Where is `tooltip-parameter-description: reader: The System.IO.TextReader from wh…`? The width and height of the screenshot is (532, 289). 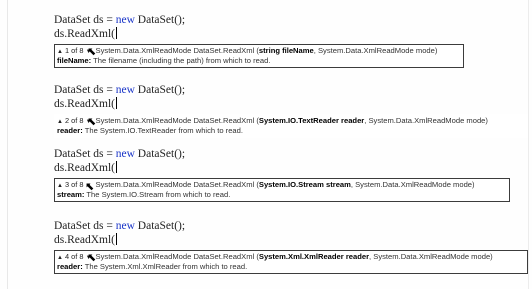
tooltip-parameter-description: reader: The System.IO.TextReader from wh… is located at coordinates (290, 131).